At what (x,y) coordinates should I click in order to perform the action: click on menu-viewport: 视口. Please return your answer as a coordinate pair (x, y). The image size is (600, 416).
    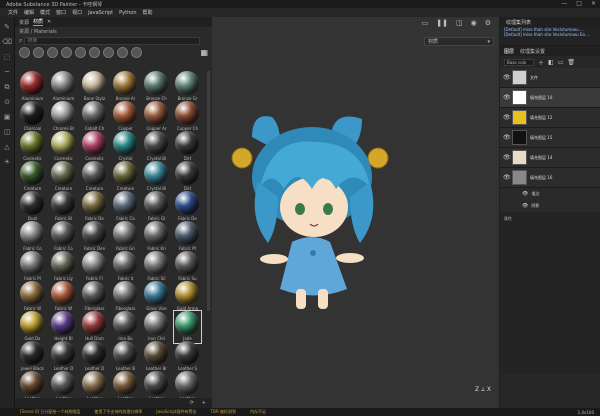
    Looking at the image, I should click on (77, 12).